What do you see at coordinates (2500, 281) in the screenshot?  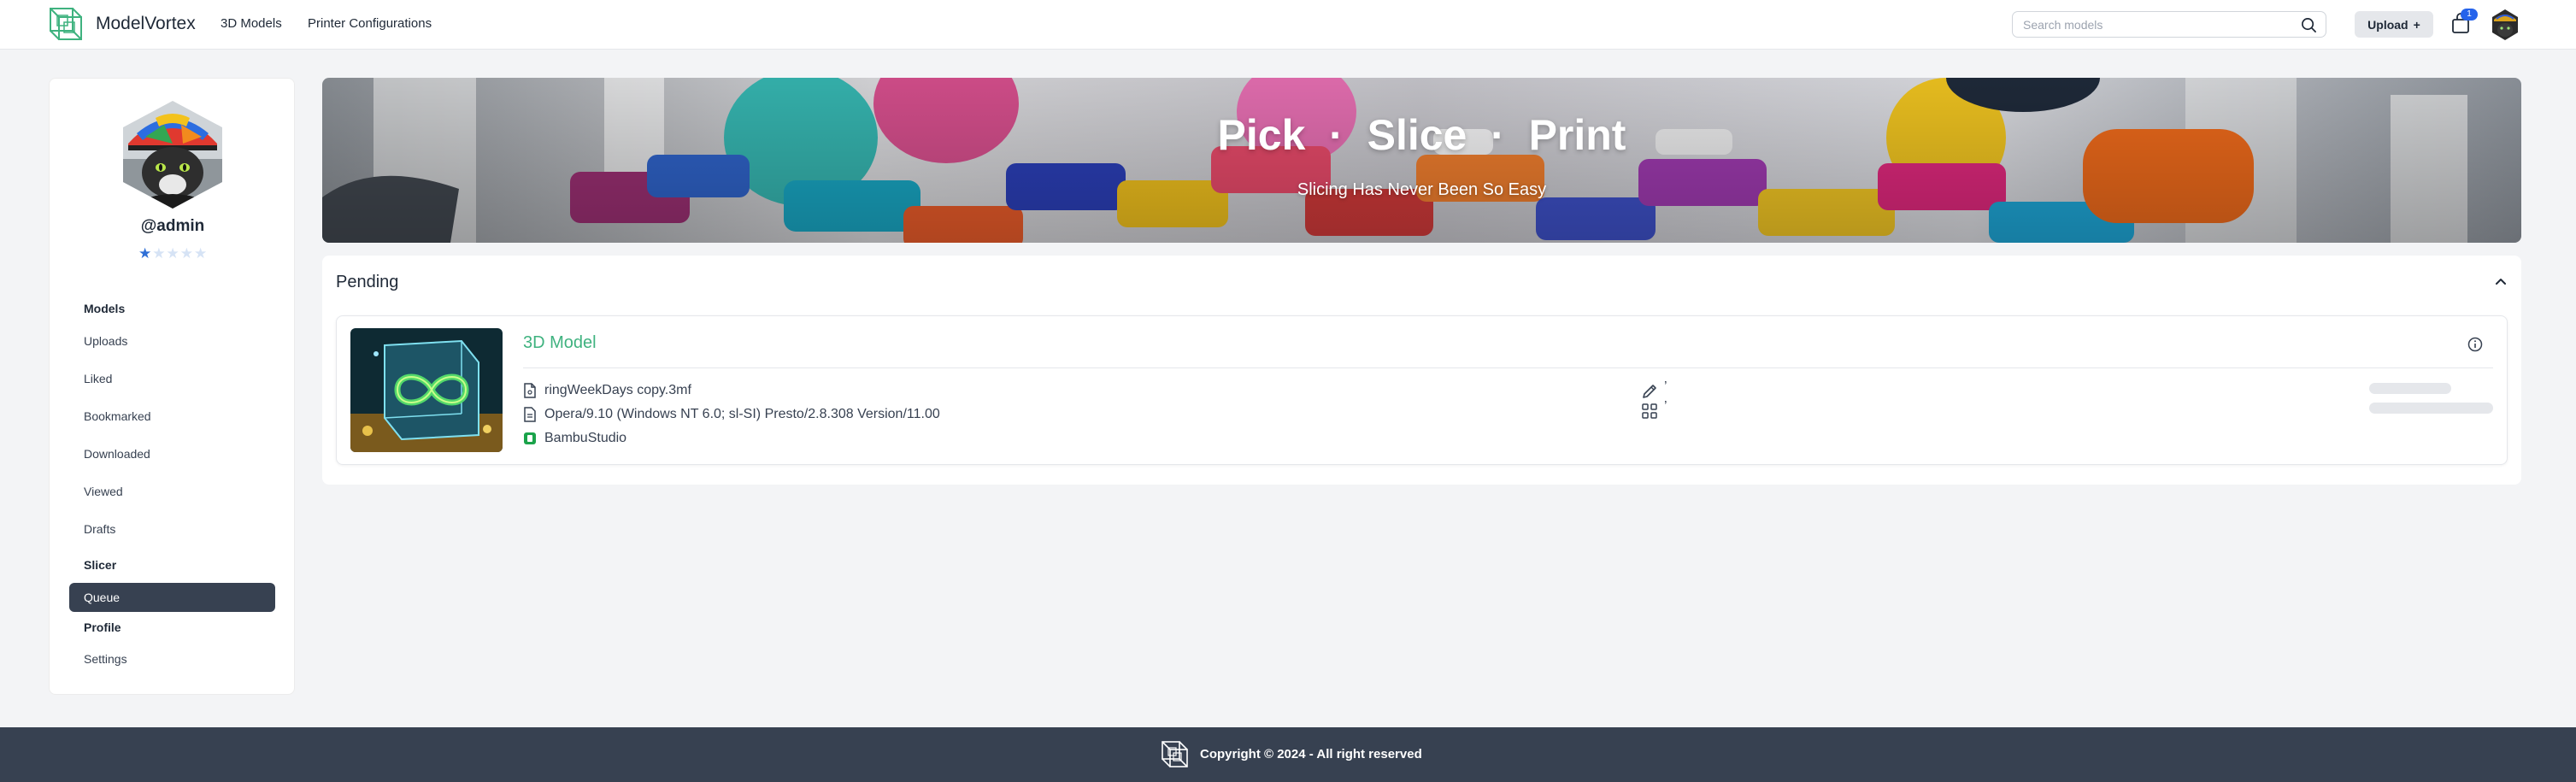 I see `chevron-up-icon` at bounding box center [2500, 281].